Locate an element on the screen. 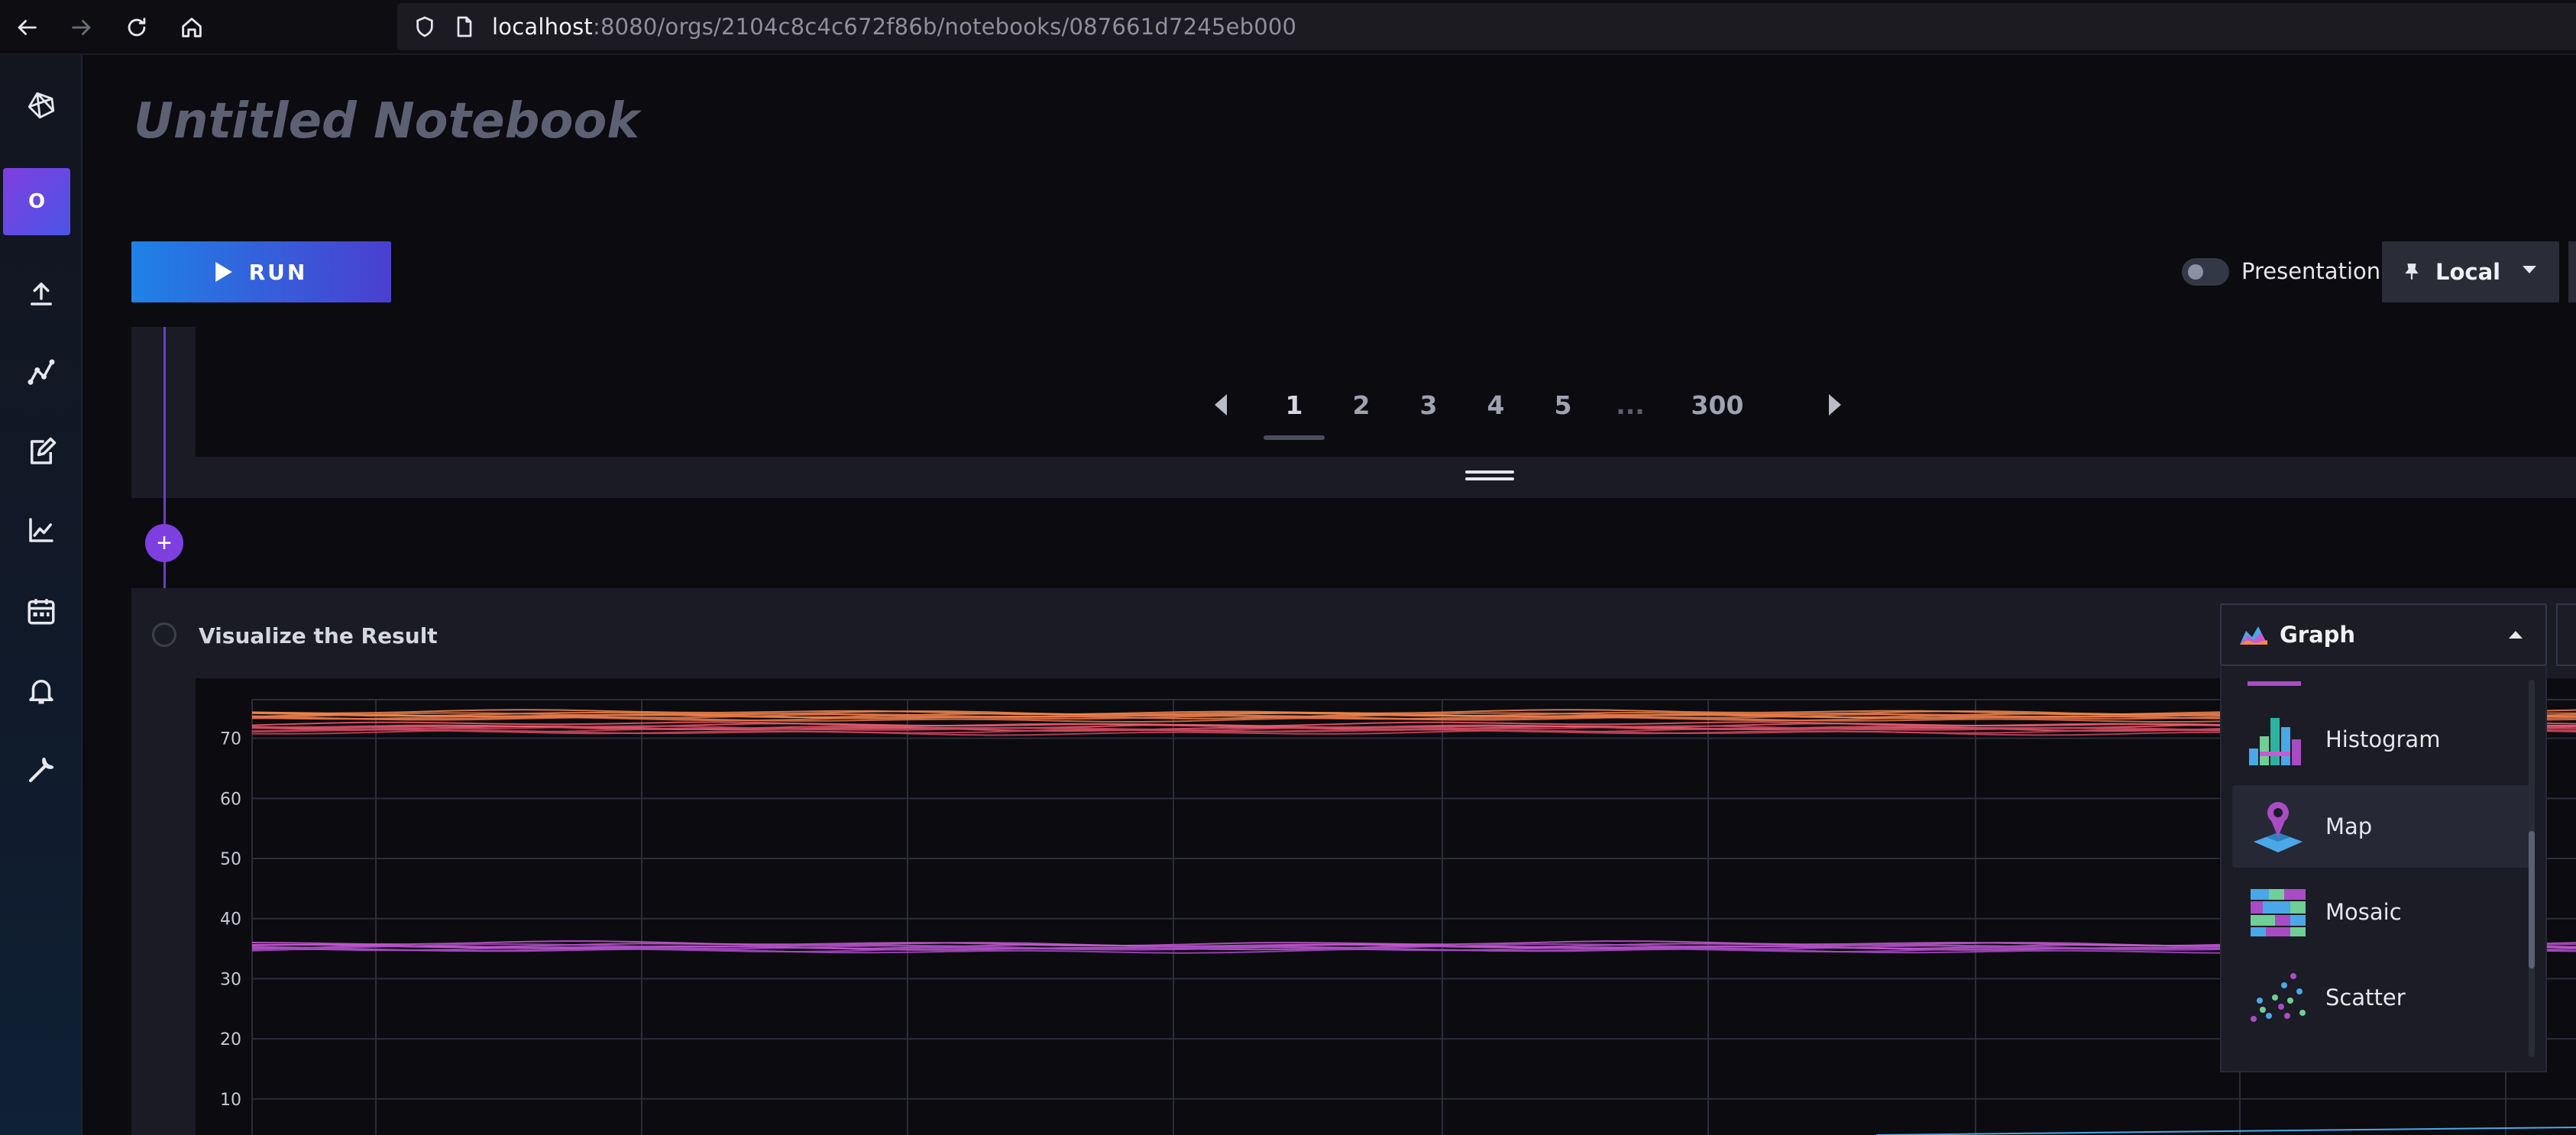  timezone-dropdown: Local is located at coordinates (2470, 271).